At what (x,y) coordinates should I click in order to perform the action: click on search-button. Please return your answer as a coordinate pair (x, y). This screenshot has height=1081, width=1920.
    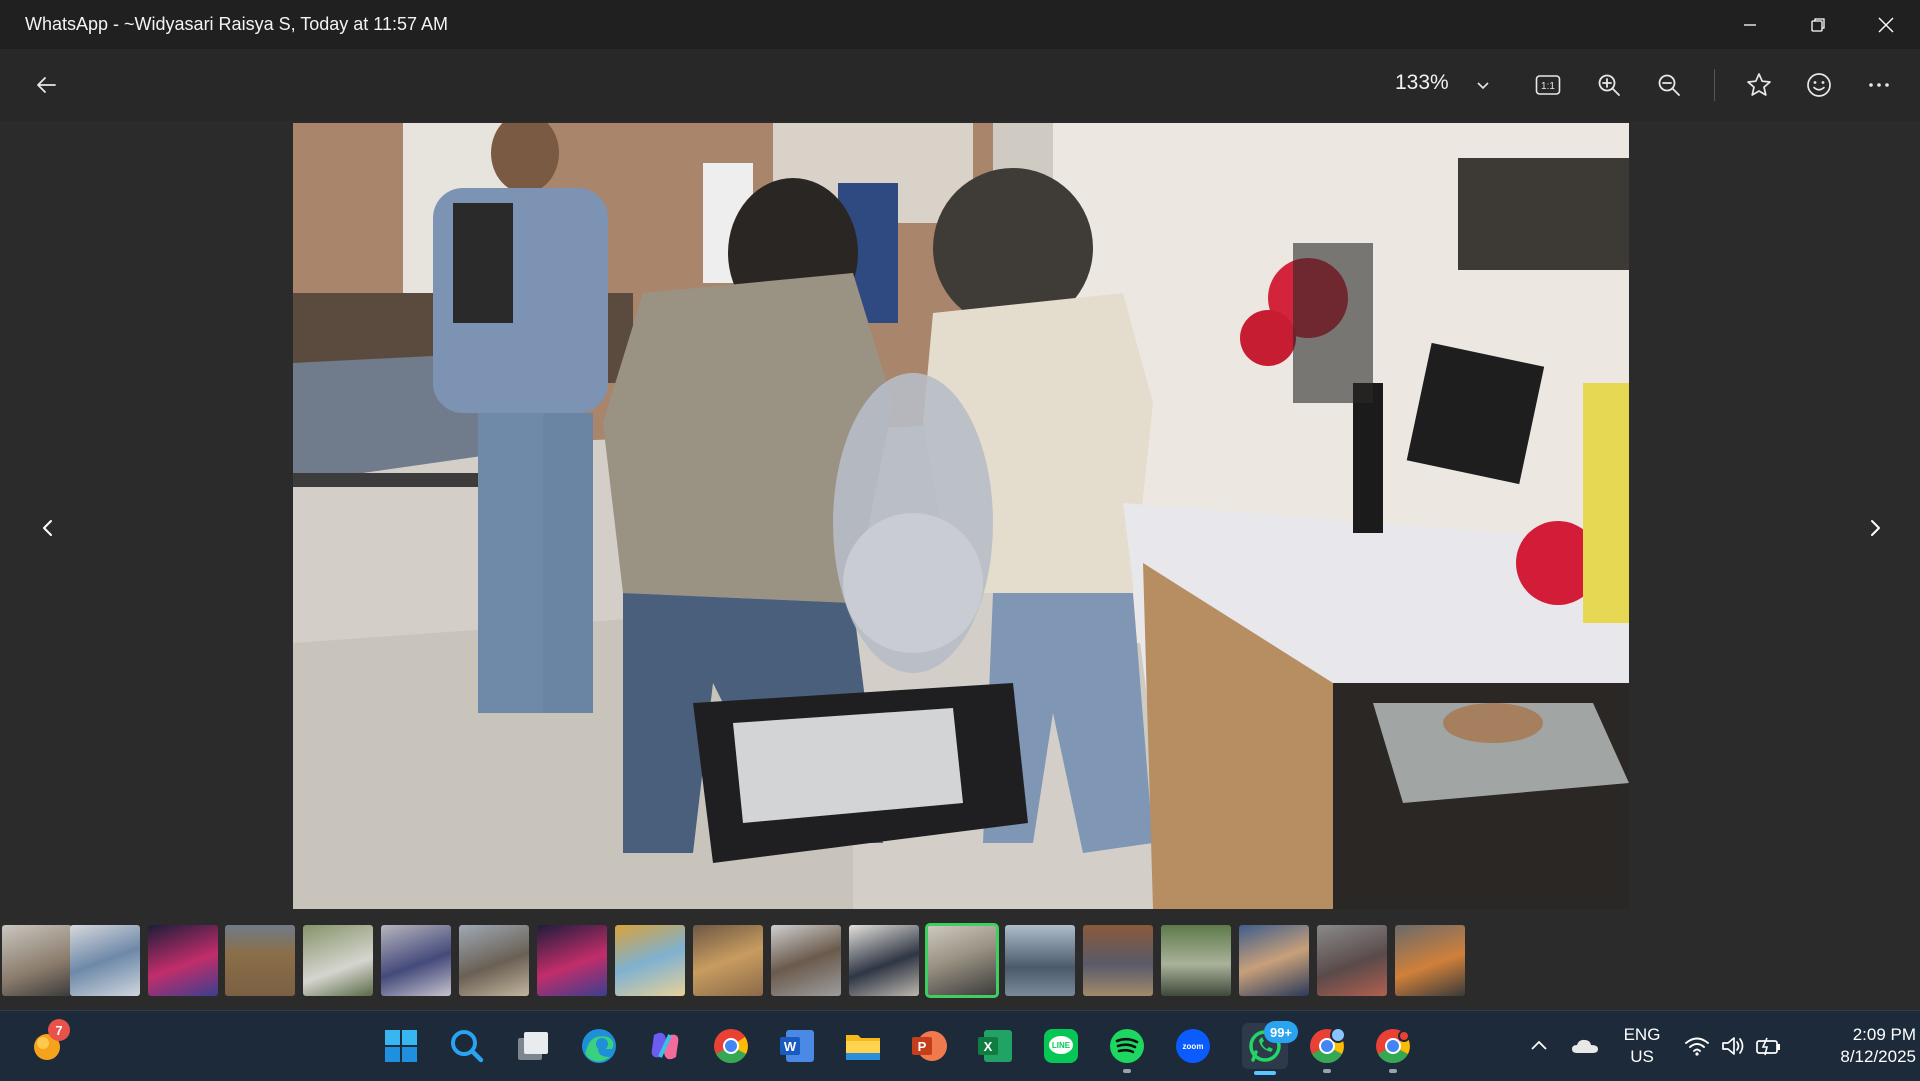
    Looking at the image, I should click on (467, 1046).